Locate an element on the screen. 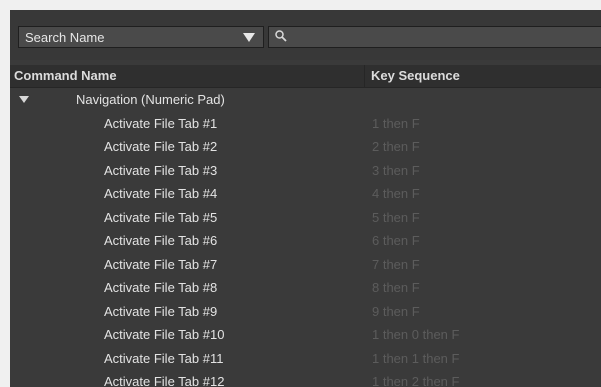  expand-triangle-icon is located at coordinates (24, 99).